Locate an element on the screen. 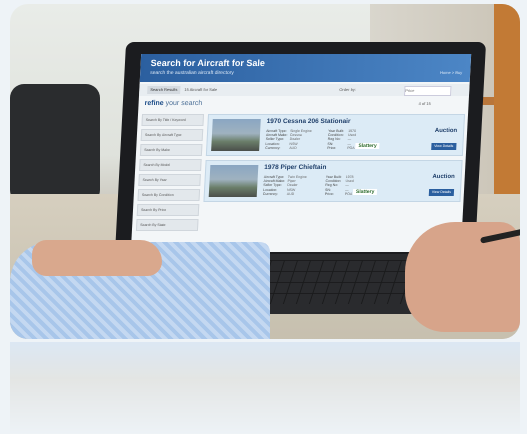 This screenshot has height=434, width=527. shelf-post is located at coordinates (507, 109).